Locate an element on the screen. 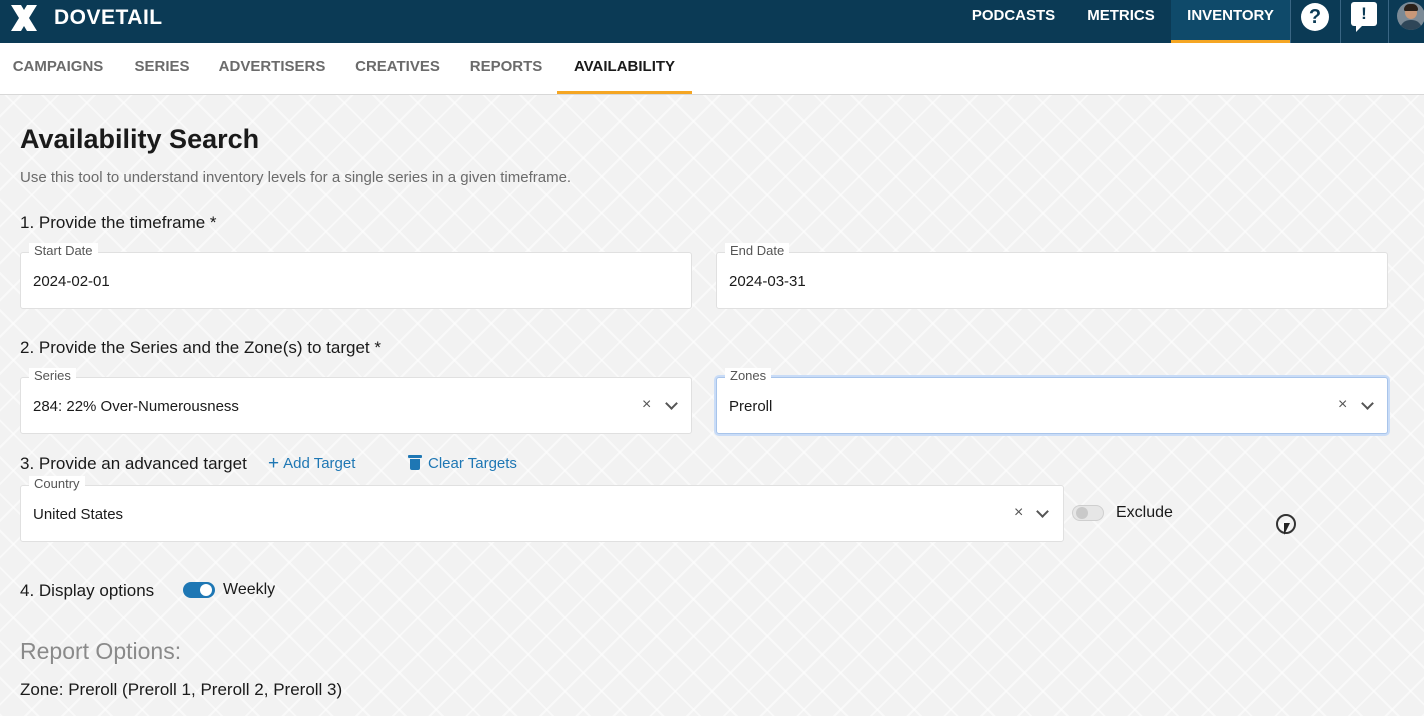  tab-creatives: CREATIVES is located at coordinates (397, 68).